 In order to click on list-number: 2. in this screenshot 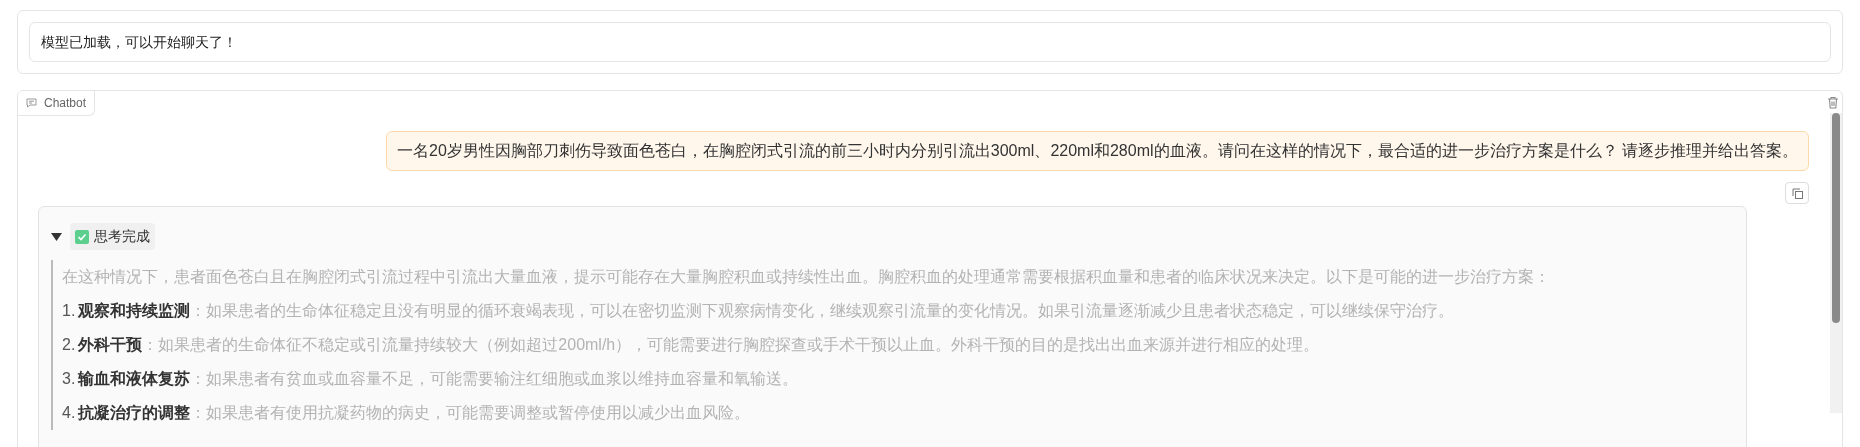, I will do `click(69, 345)`.